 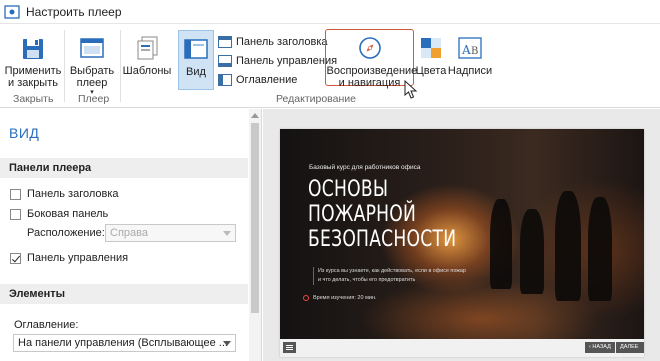 What do you see at coordinates (33, 48) in the screenshot?
I see `save-icon` at bounding box center [33, 48].